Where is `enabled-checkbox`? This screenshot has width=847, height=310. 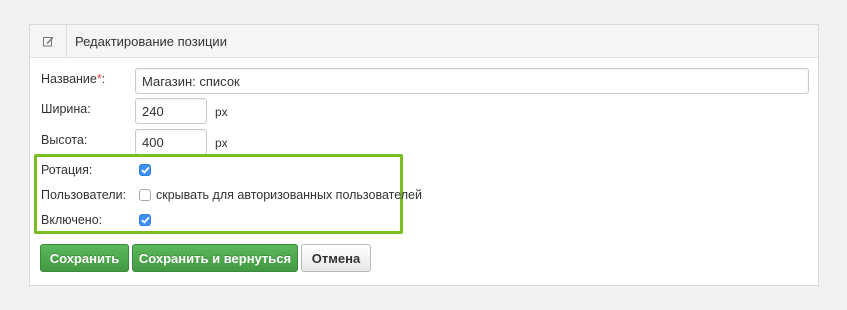
enabled-checkbox is located at coordinates (145, 220).